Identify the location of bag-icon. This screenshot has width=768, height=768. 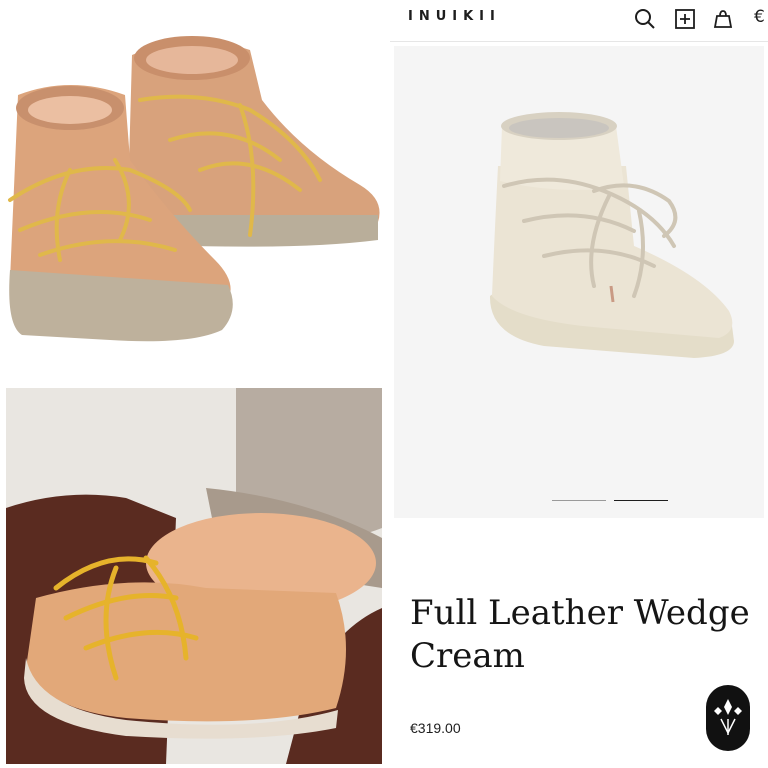
(723, 19).